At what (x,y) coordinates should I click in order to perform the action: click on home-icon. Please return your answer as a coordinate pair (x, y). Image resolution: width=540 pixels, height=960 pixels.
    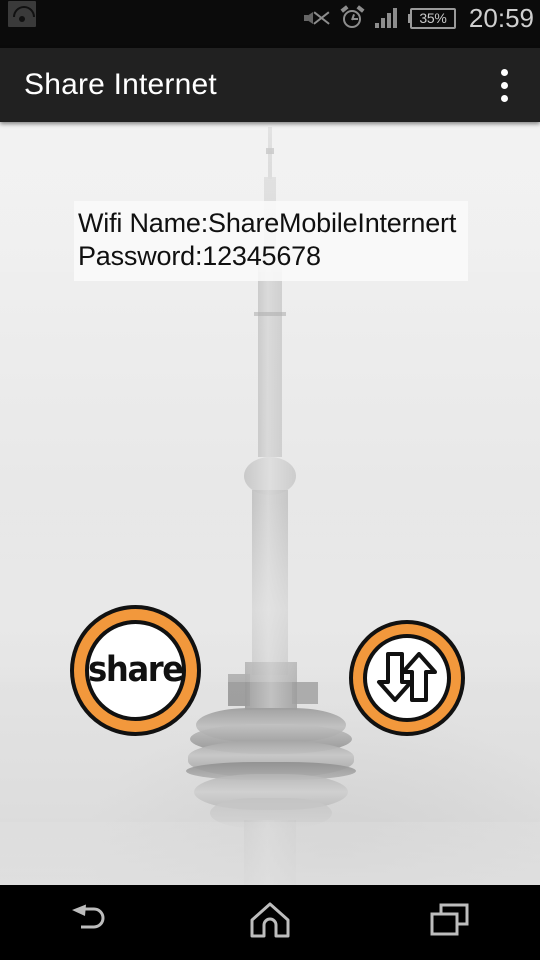
    Looking at the image, I should click on (270, 922).